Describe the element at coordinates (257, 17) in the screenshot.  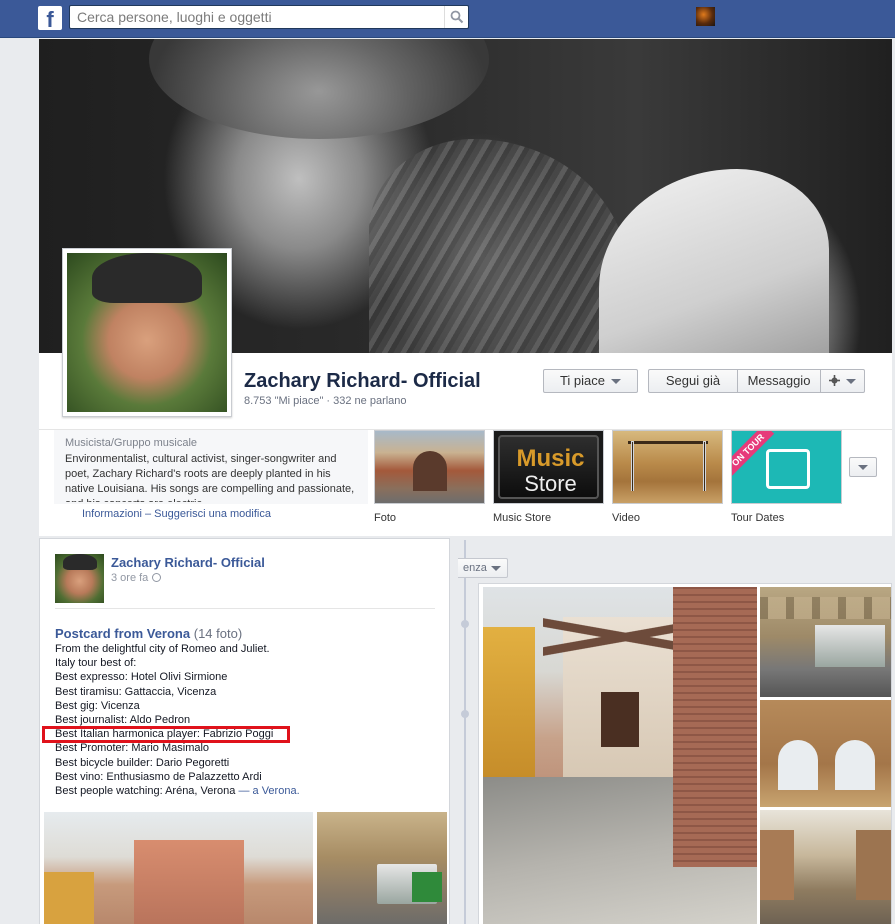
I see `search-input` at that location.